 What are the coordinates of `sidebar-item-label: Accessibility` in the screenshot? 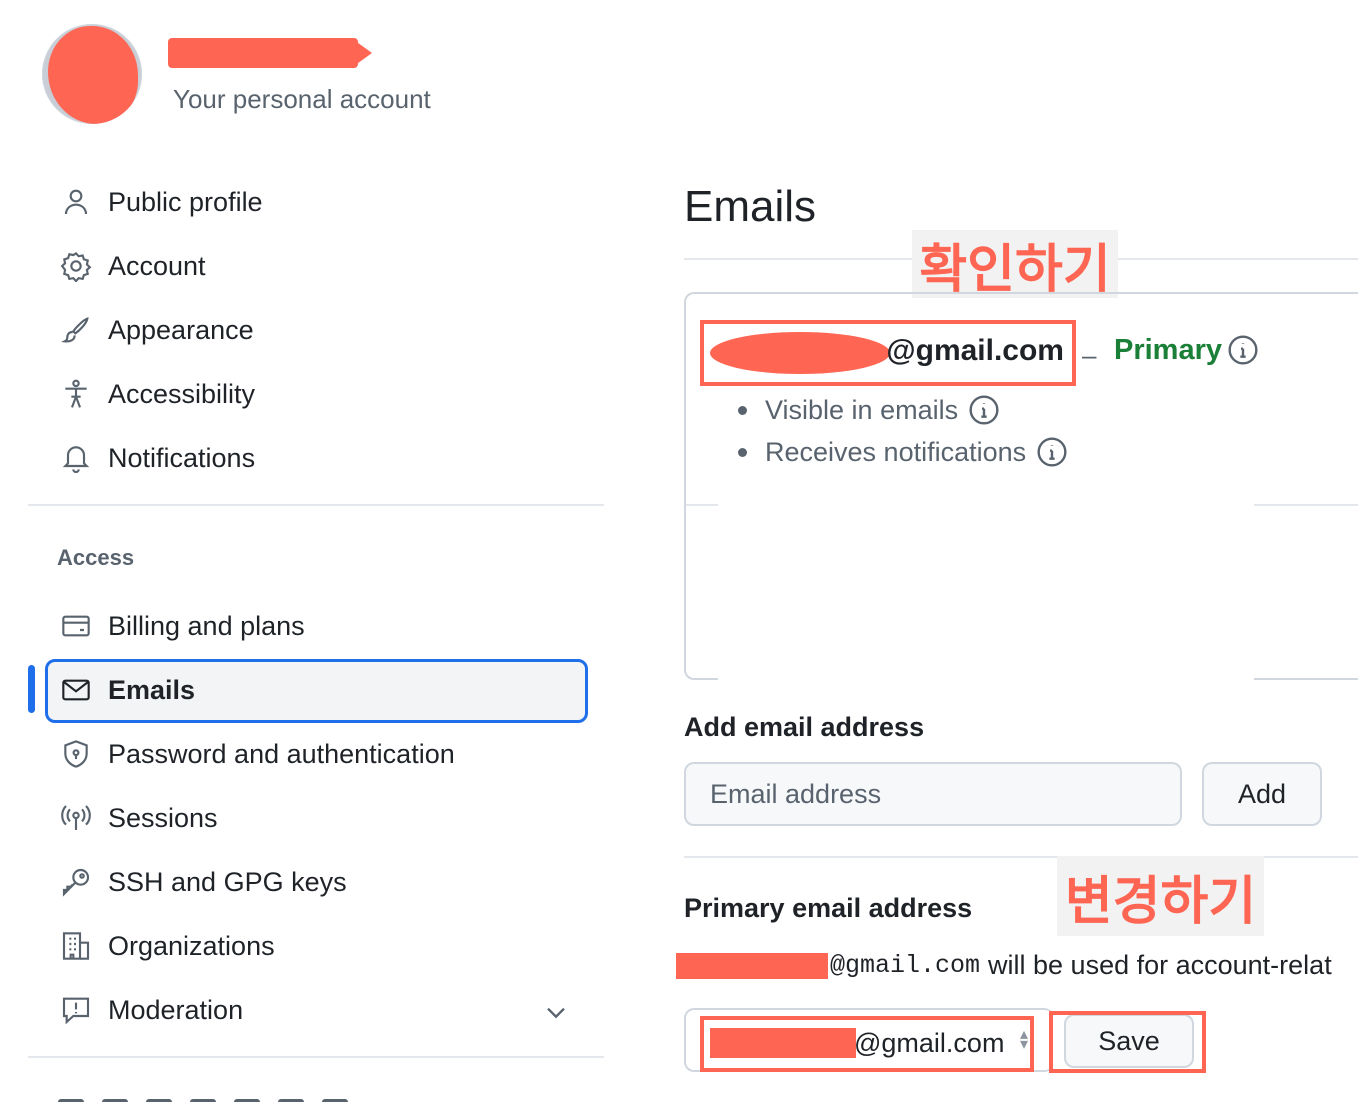 It's located at (182, 393).